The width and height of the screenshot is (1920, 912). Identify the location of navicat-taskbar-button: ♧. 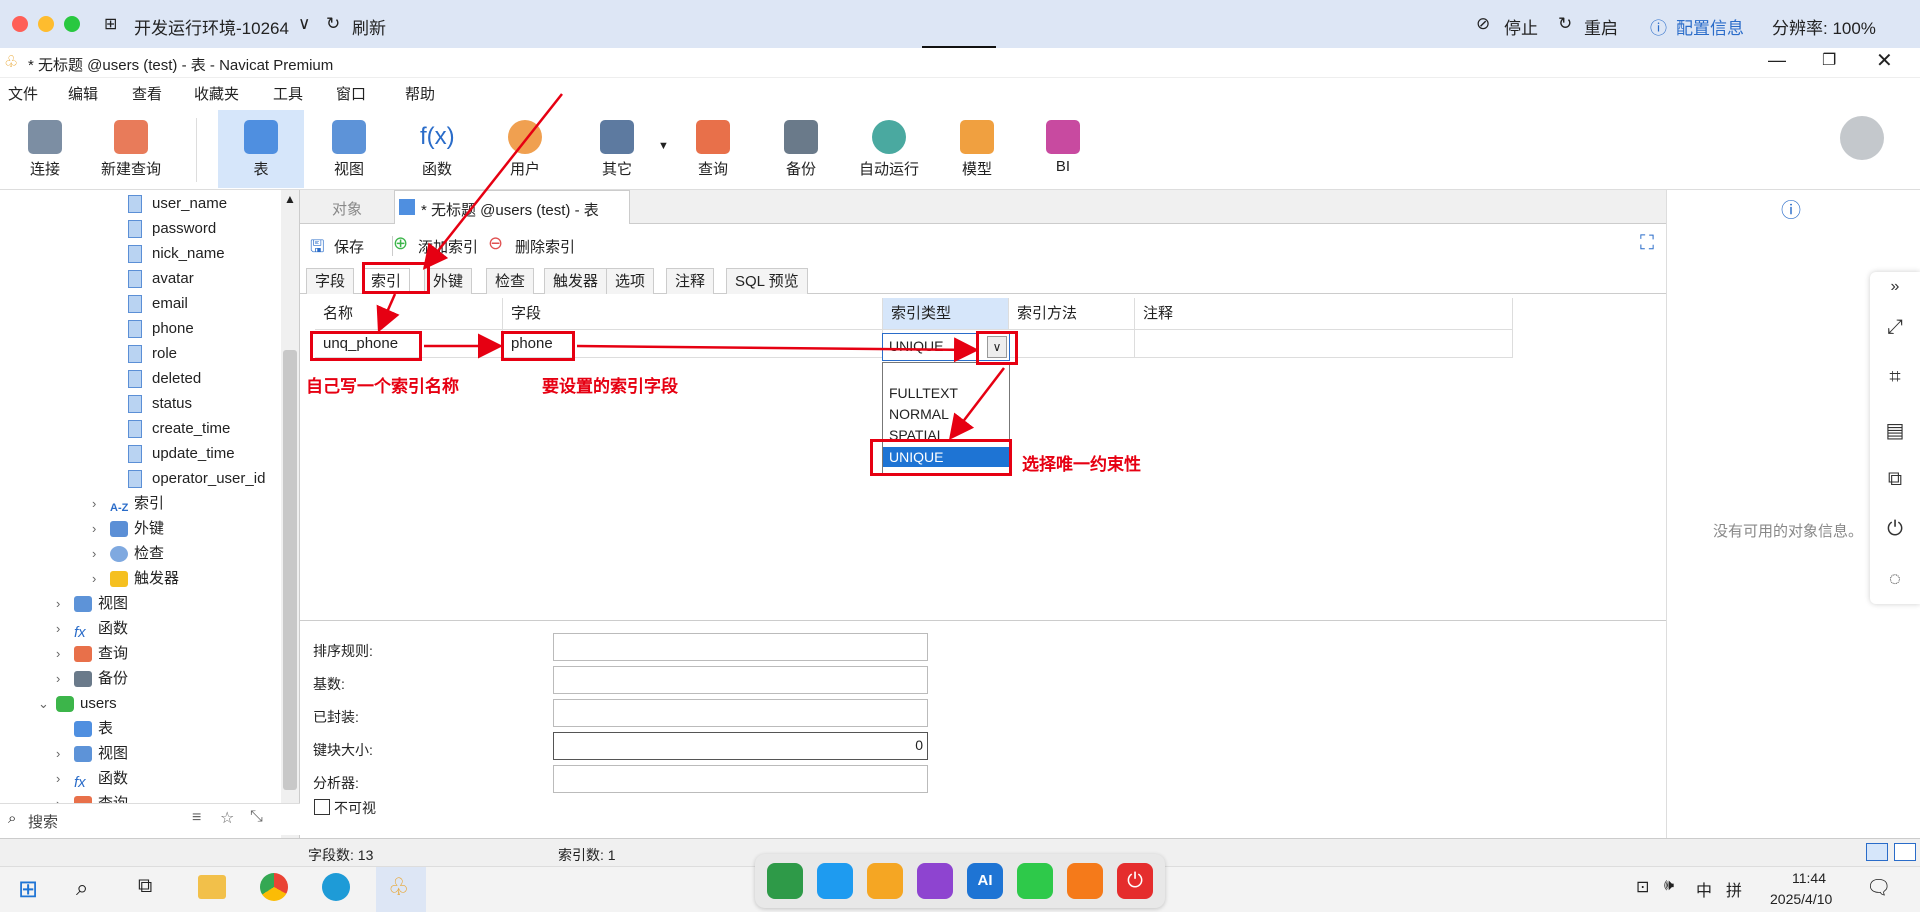
(401, 889).